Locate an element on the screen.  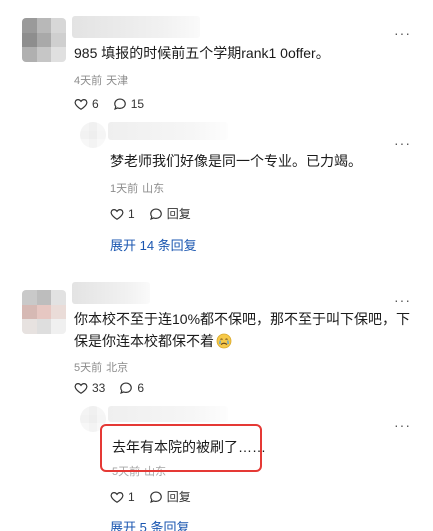
reply-count: 15 is located at coordinates (137, 104).